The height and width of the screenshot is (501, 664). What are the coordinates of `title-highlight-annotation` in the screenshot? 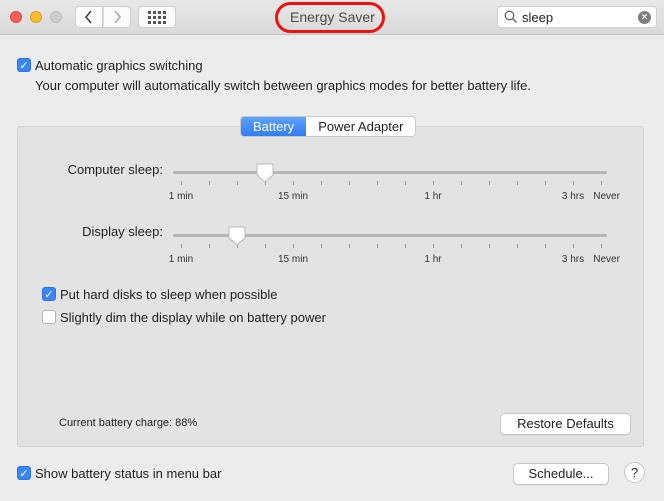 It's located at (330, 17).